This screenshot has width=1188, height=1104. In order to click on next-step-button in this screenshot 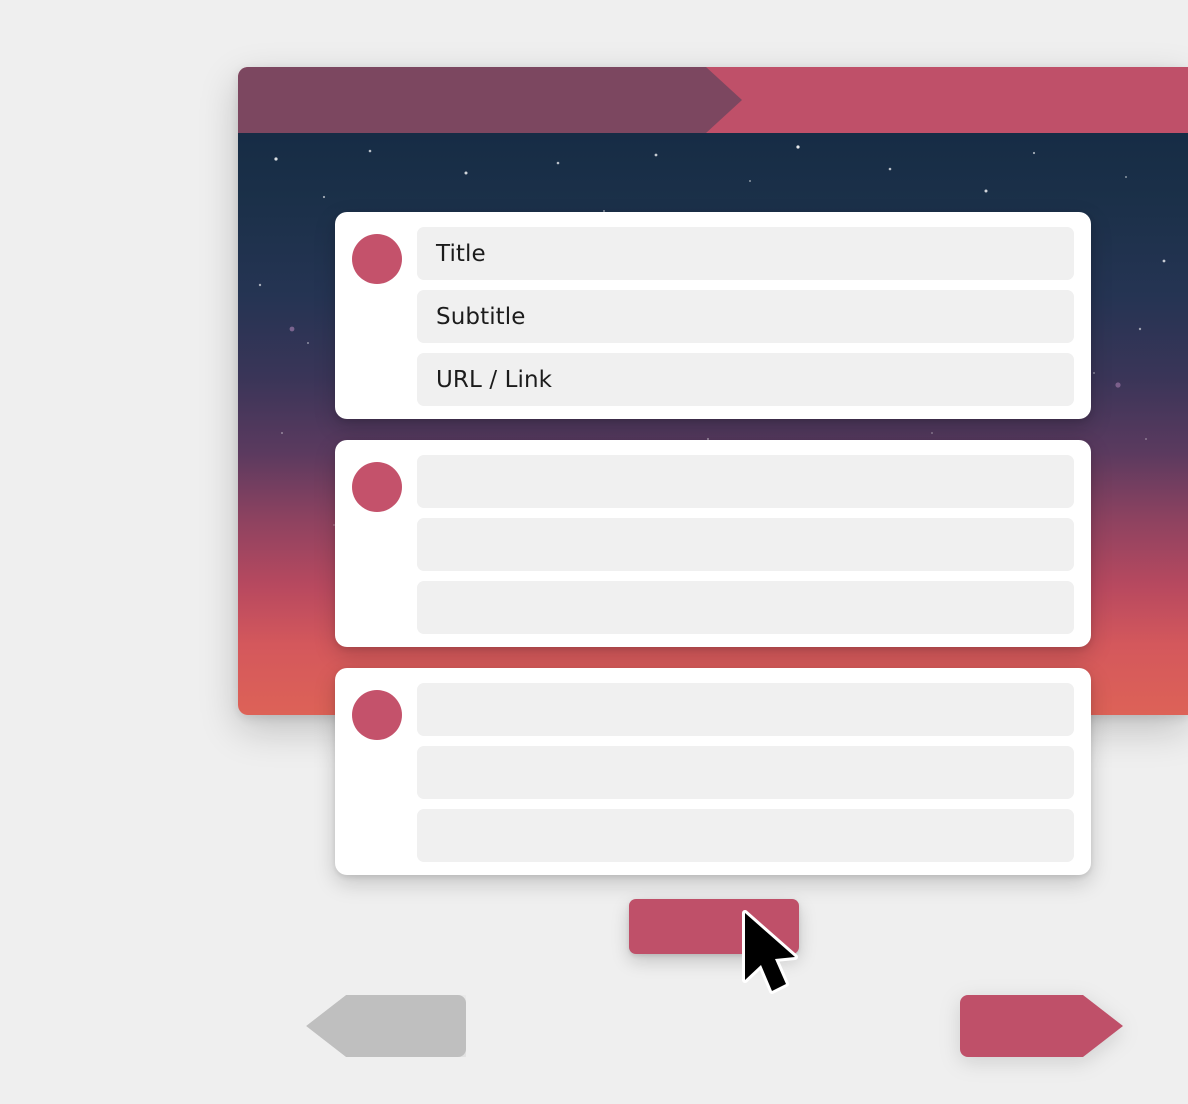, I will do `click(1041, 1026)`.